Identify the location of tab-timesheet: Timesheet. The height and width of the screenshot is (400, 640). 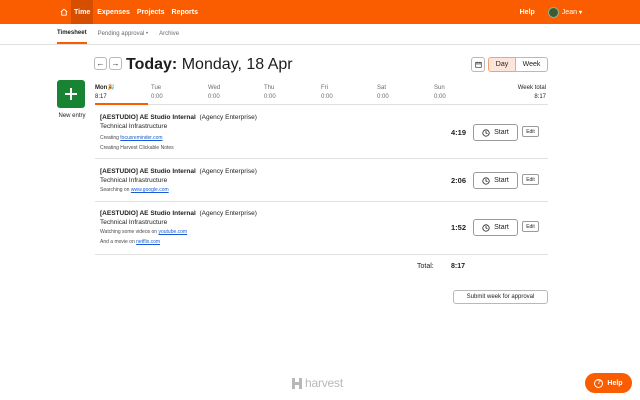
(72, 33).